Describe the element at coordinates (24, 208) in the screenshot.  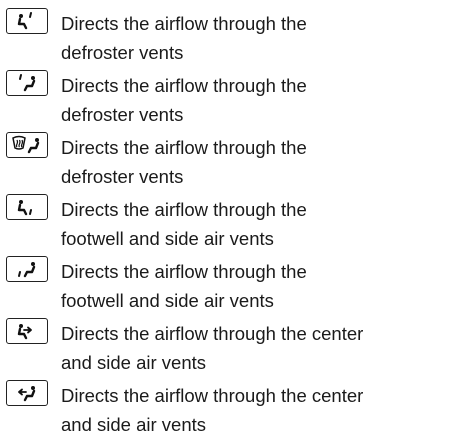
I see `footwell-left-icon` at that location.